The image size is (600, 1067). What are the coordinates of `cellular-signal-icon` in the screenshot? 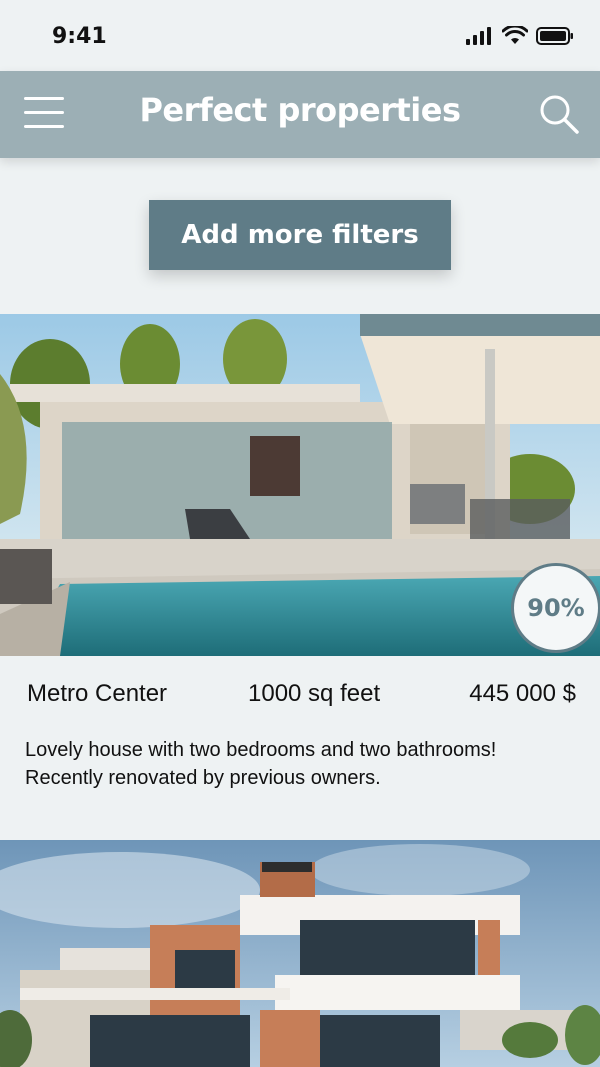 It's located at (478, 35).